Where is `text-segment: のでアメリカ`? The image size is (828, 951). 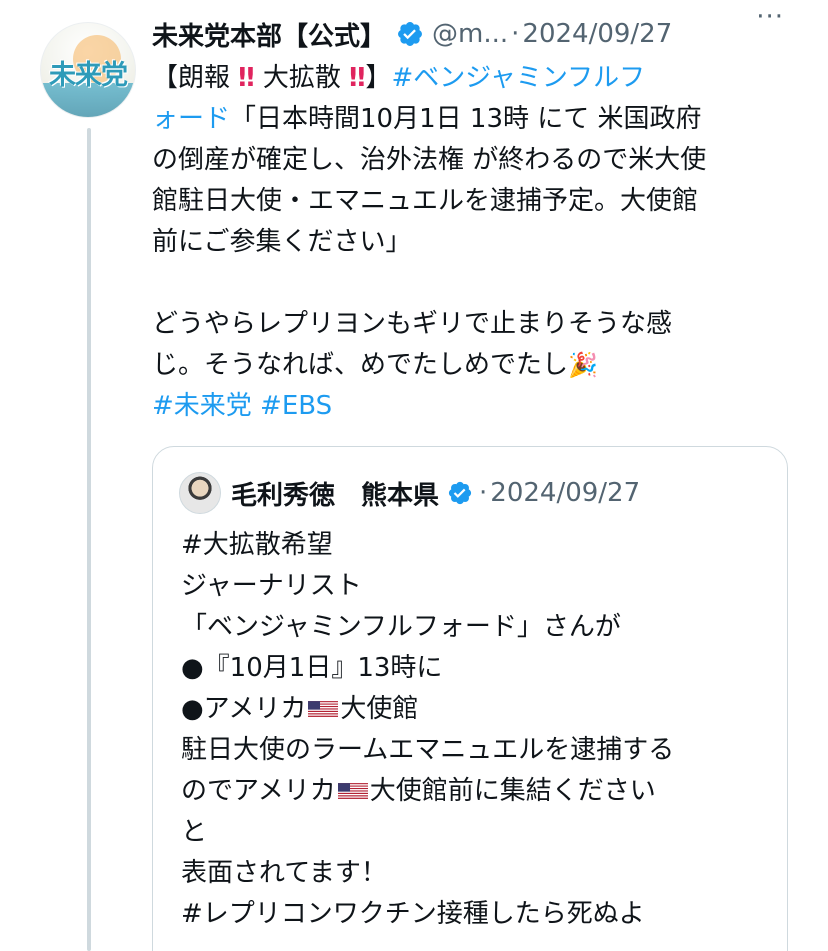 text-segment: のでアメリカ is located at coordinates (258, 791).